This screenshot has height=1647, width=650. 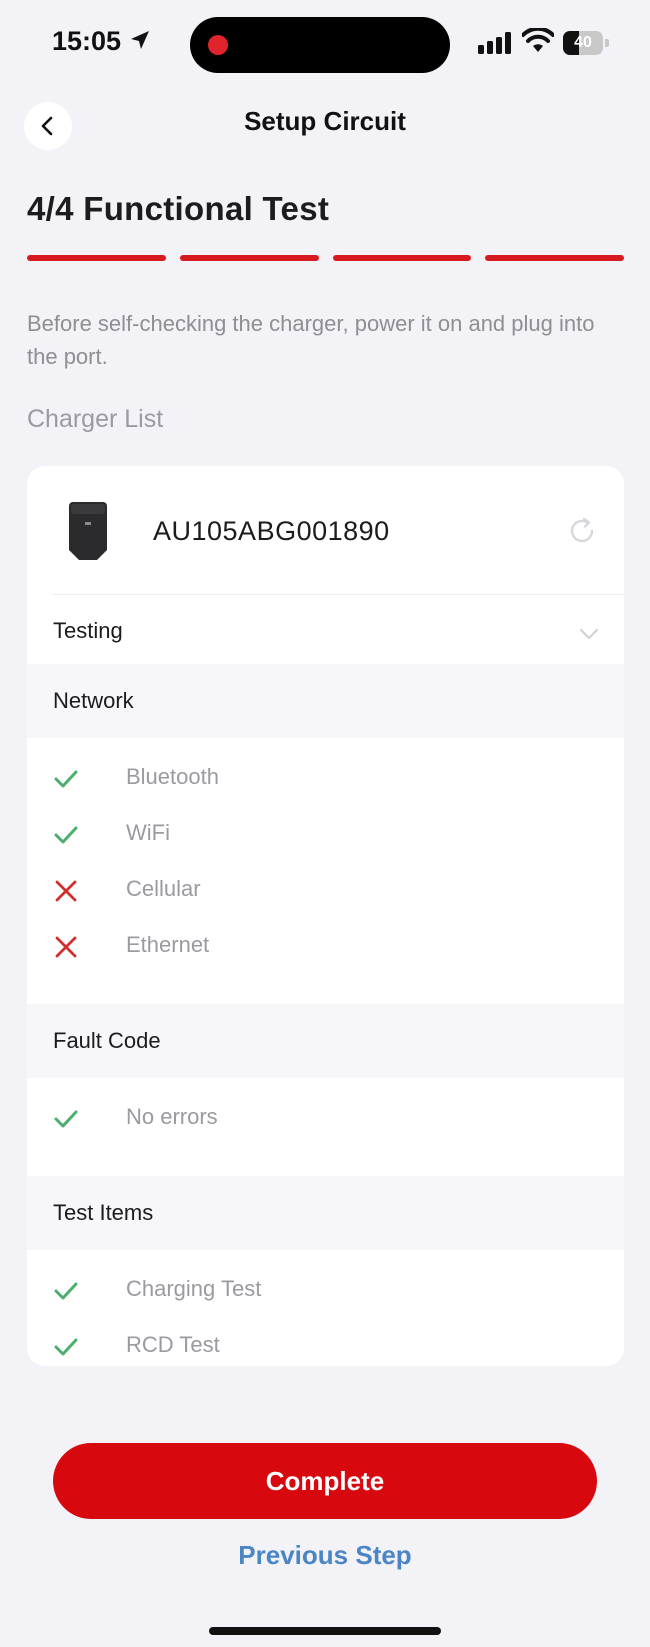 I want to click on test-result-item: WiFi, so click(x=303, y=836).